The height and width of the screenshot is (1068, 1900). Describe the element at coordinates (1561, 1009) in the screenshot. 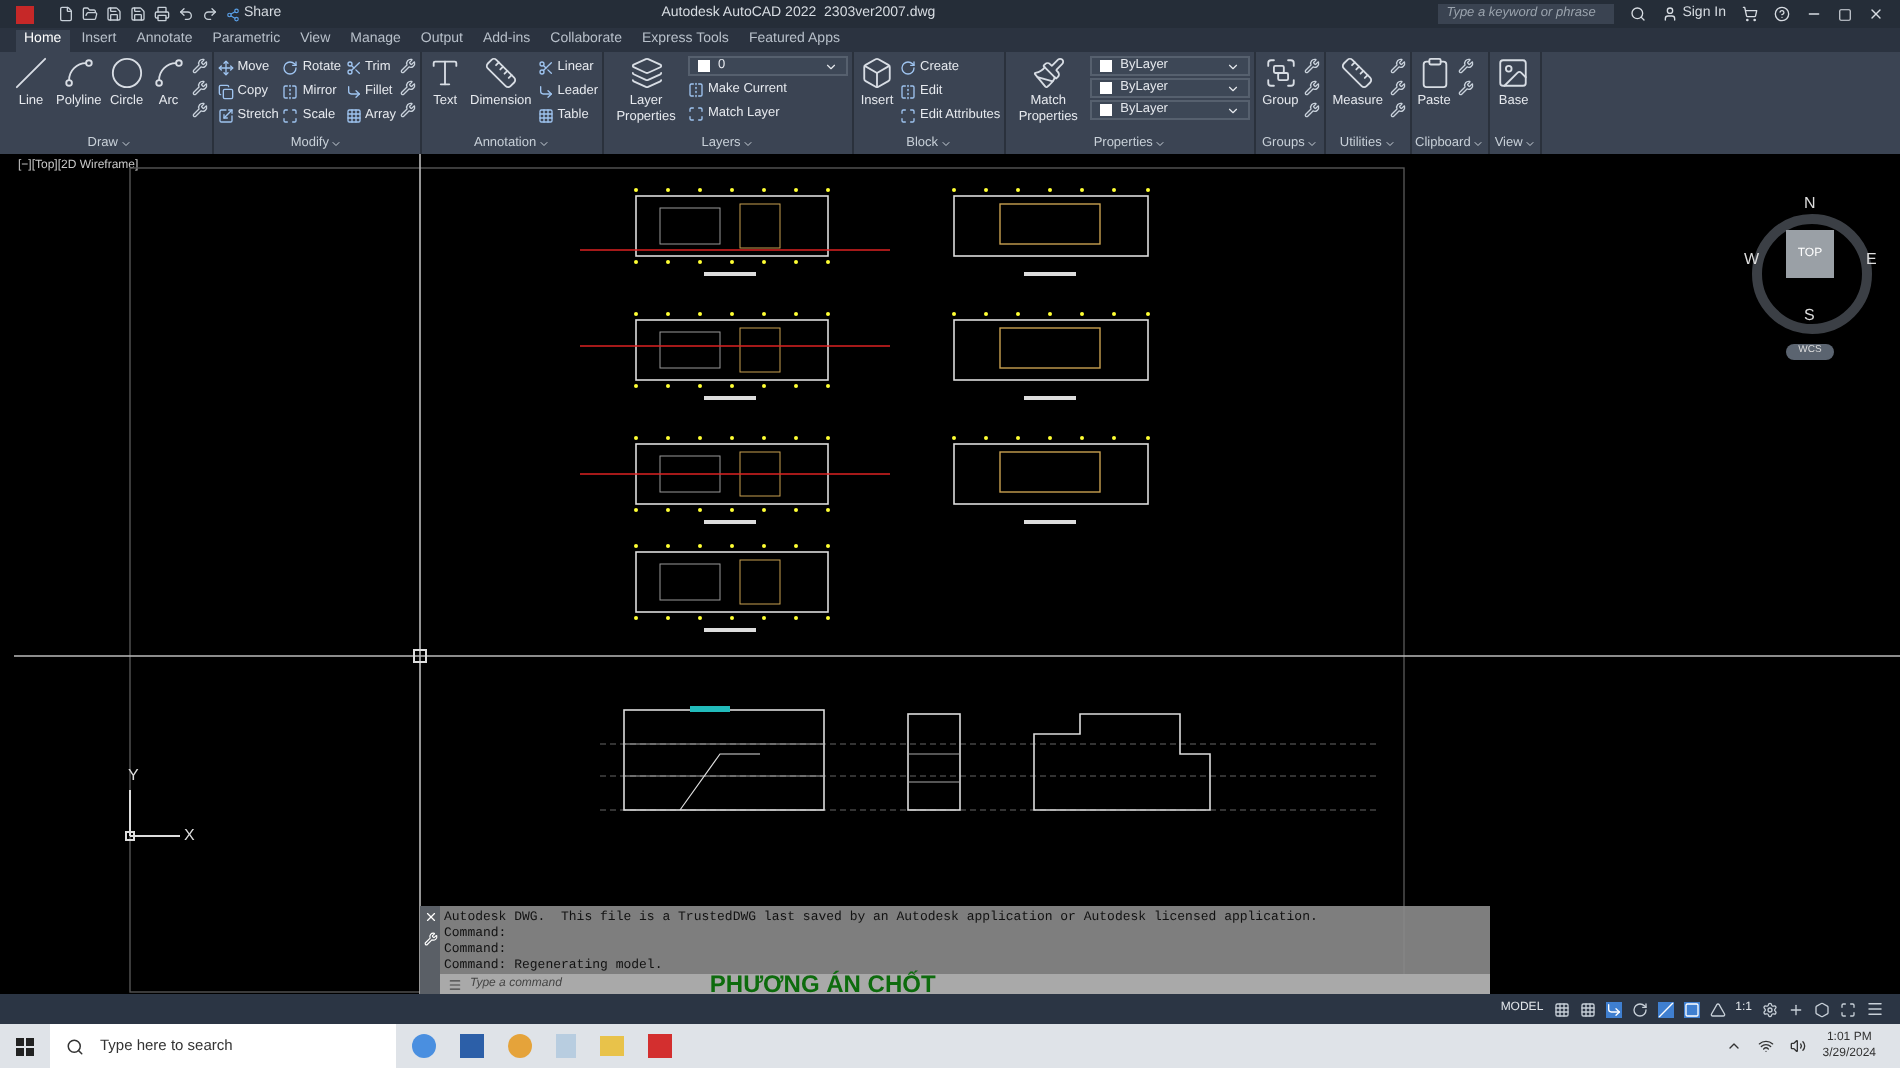

I see `grid-icon` at that location.